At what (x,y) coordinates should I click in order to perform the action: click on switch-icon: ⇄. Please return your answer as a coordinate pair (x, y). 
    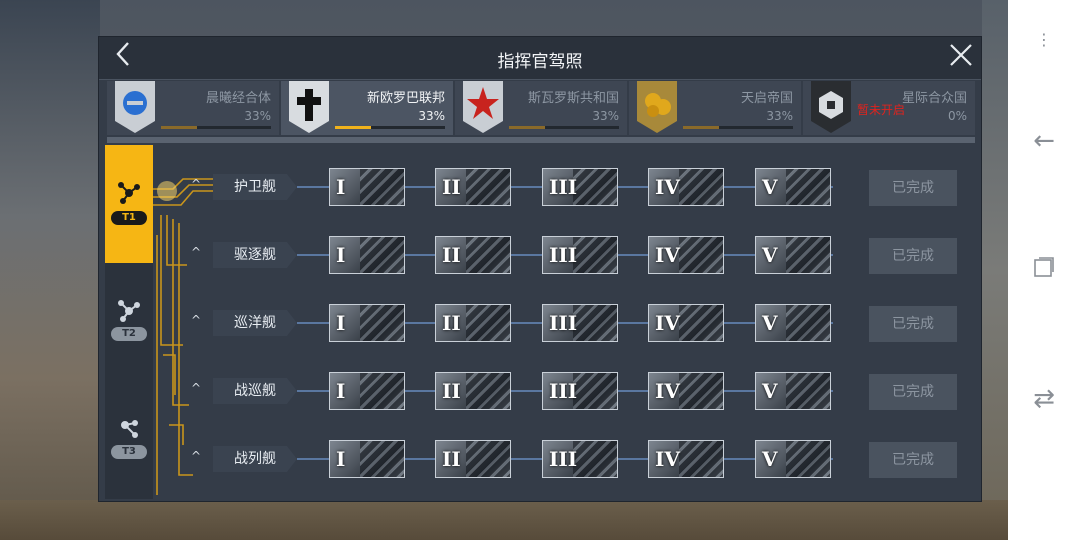
    Looking at the image, I should click on (1044, 399).